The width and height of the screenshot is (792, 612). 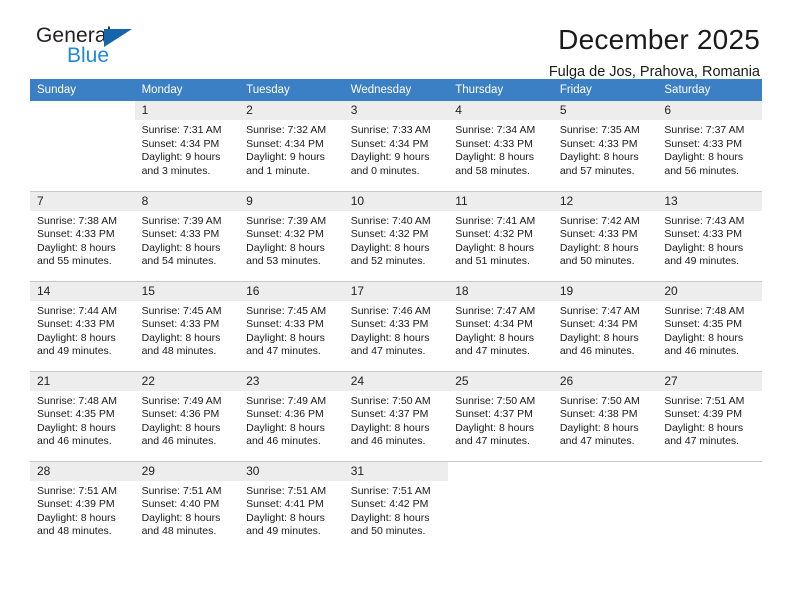 I want to click on sunrise-text: Sunrise: 7:40 AM, so click(x=390, y=220).